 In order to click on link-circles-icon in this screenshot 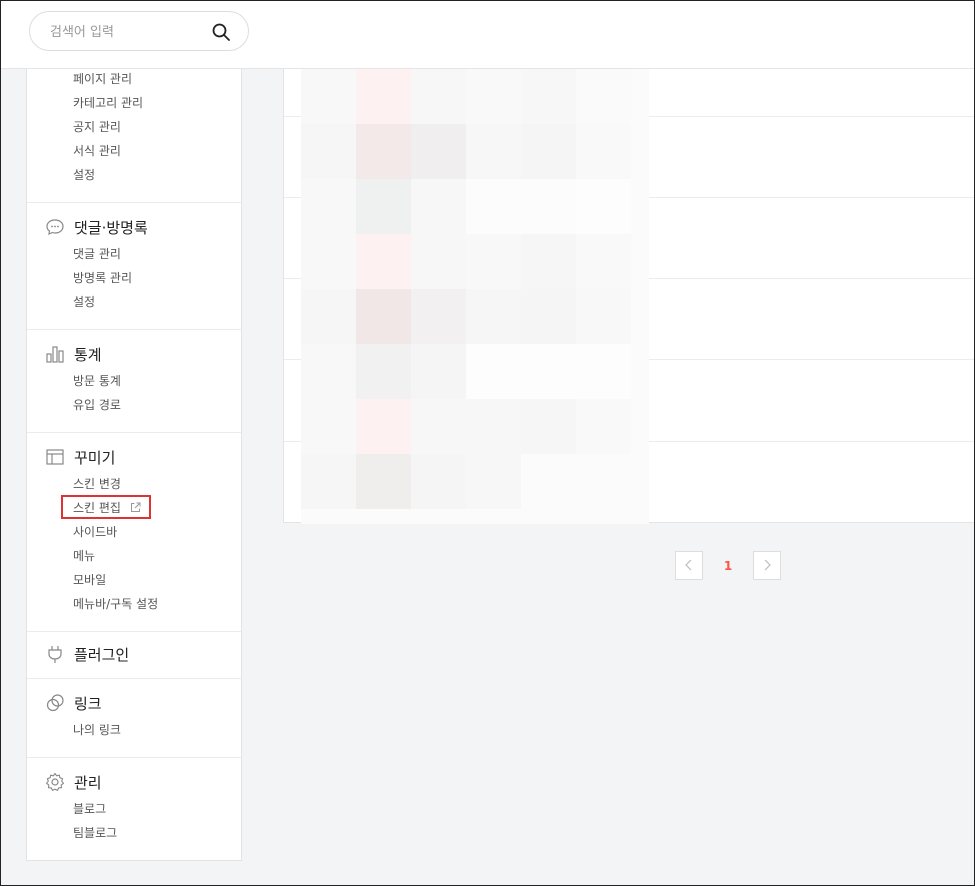, I will do `click(55, 703)`.